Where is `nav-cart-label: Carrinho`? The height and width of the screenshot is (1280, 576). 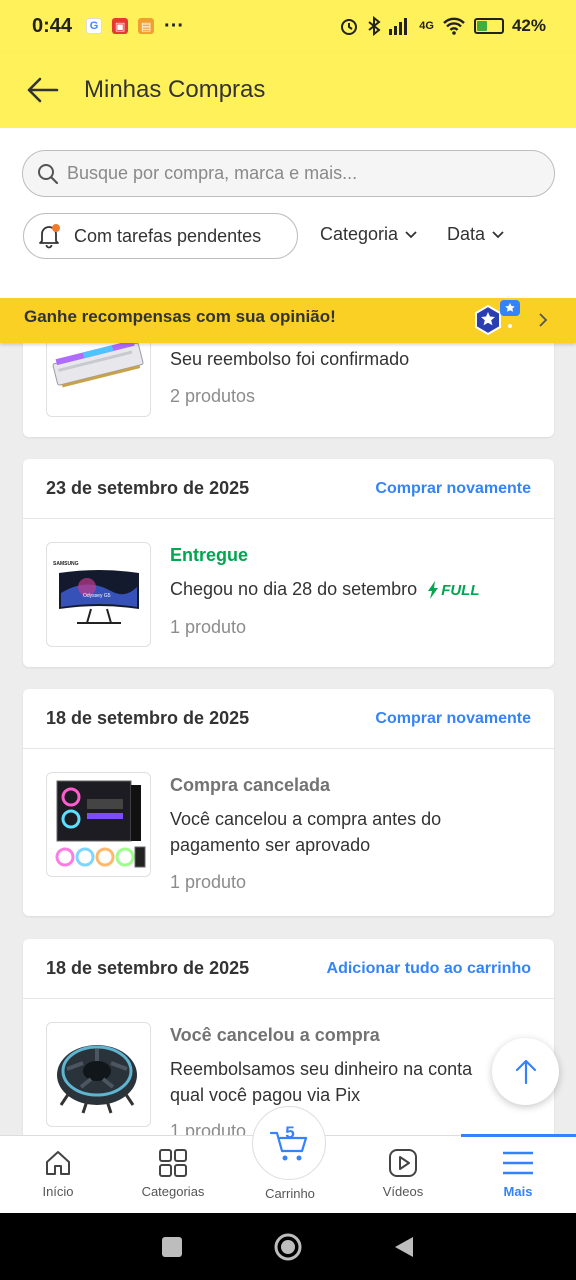
nav-cart-label: Carrinho is located at coordinates (290, 1193).